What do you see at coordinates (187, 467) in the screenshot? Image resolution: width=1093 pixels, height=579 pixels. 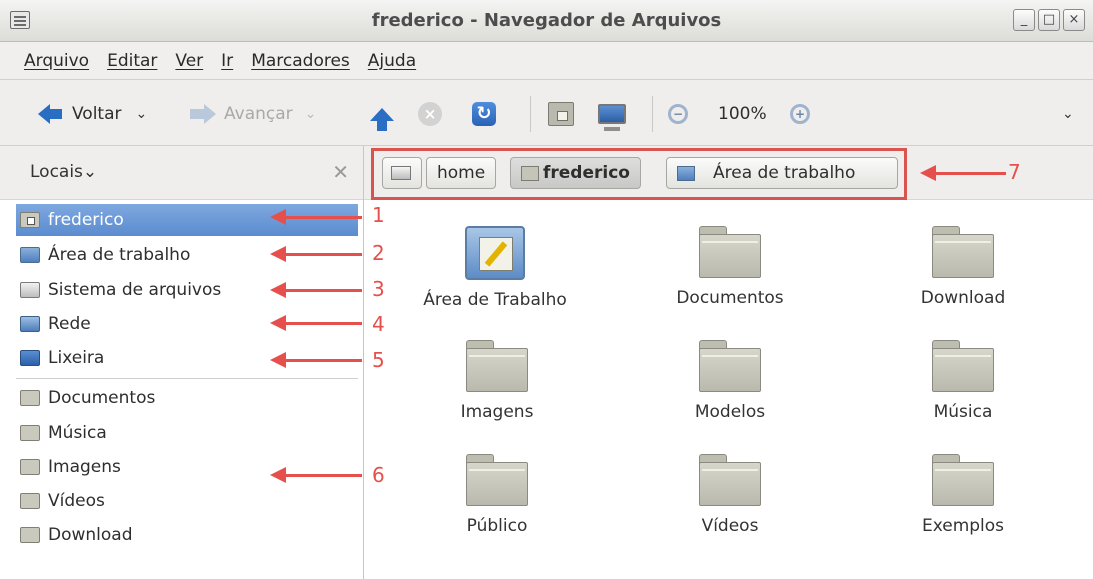 I see `sidebar-item-imagens: Imagens` at bounding box center [187, 467].